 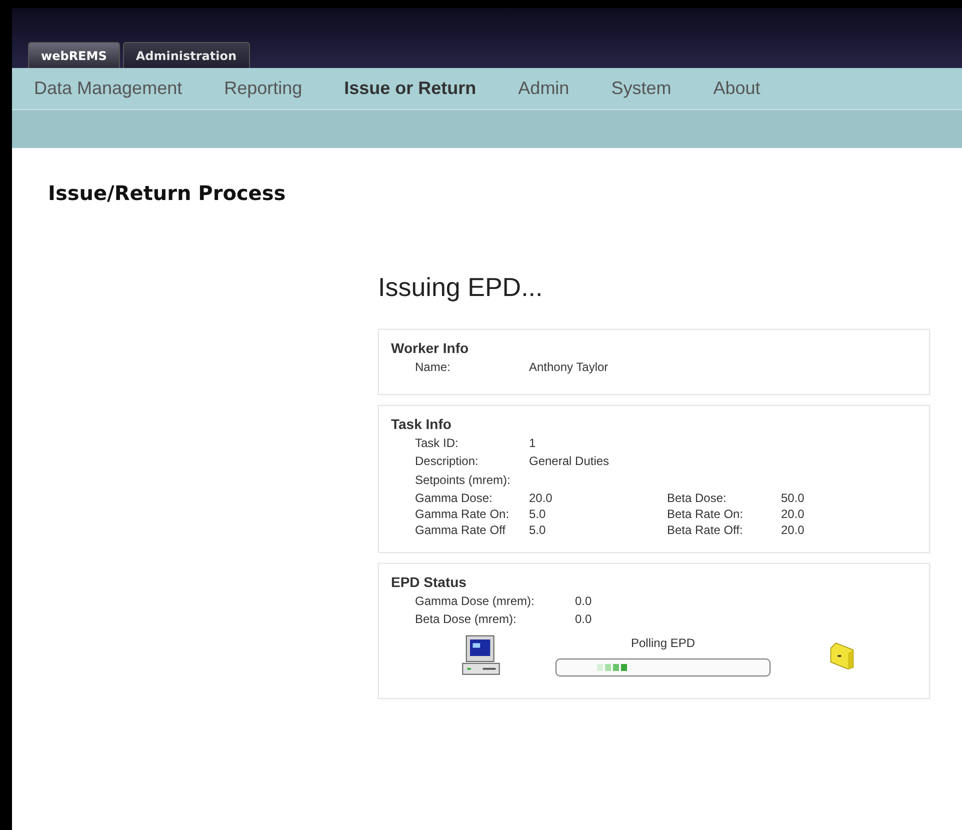 I want to click on field-label: Beta Dose:, so click(x=697, y=498).